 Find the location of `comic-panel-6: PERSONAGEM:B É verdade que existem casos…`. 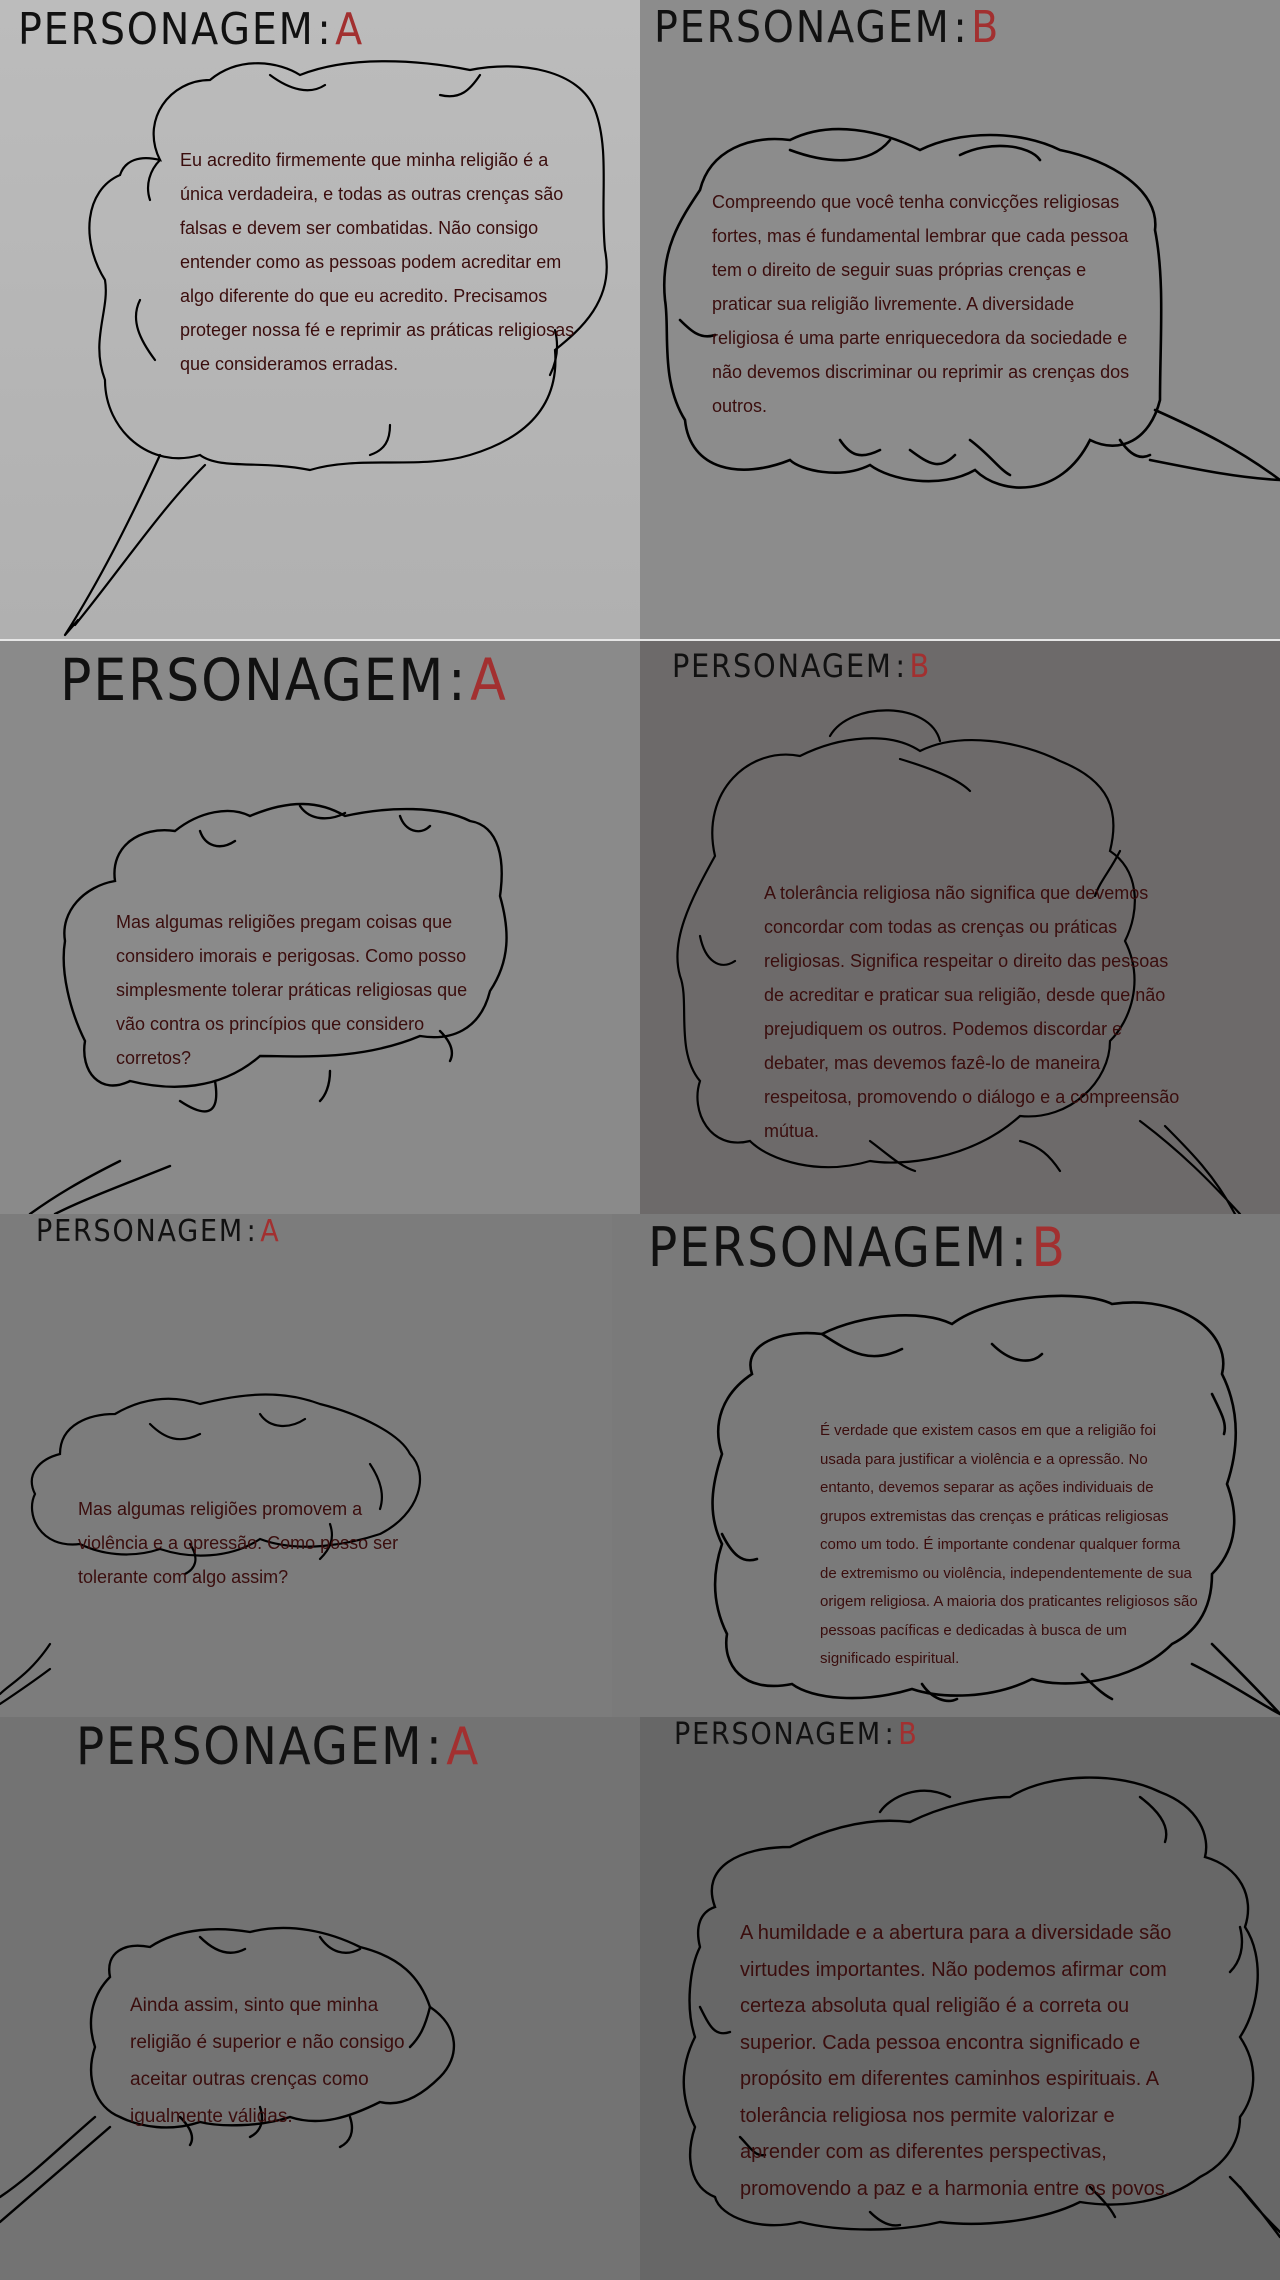

comic-panel-6: PERSONAGEM:B É verdade que existem casos… is located at coordinates (946, 1465).